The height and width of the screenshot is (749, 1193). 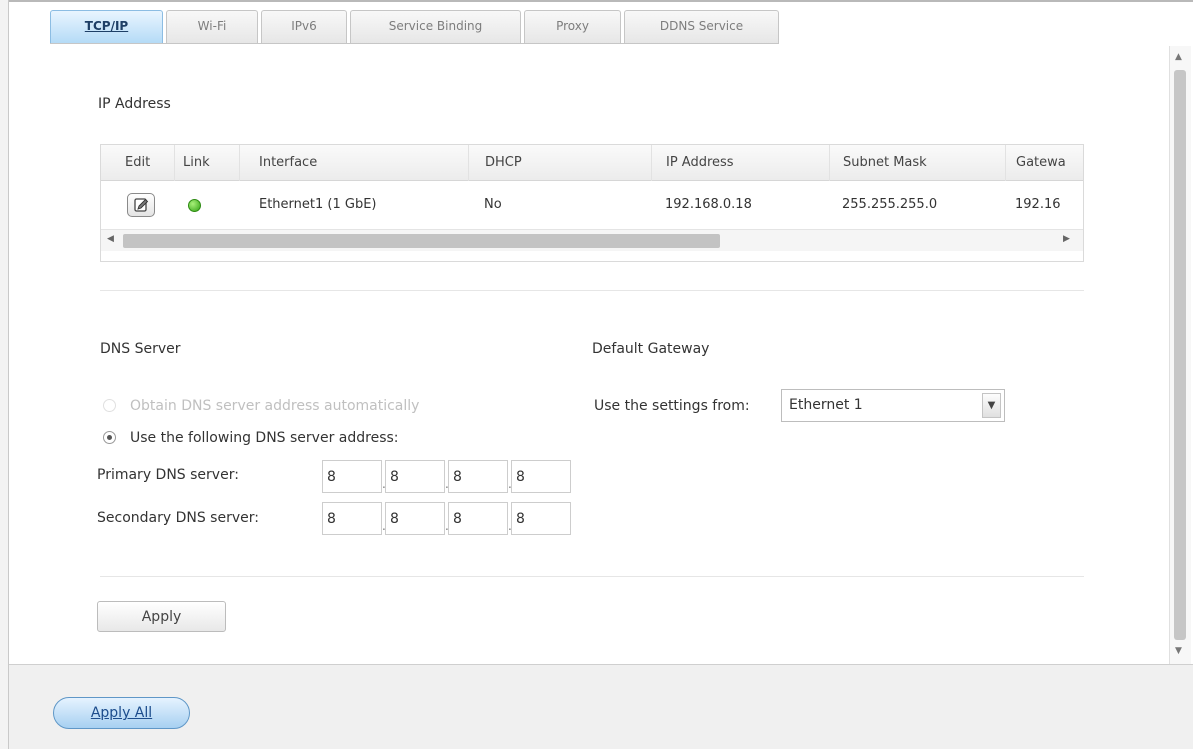 What do you see at coordinates (168, 475) in the screenshot?
I see `primary-dns-label: Primary DNS server:` at bounding box center [168, 475].